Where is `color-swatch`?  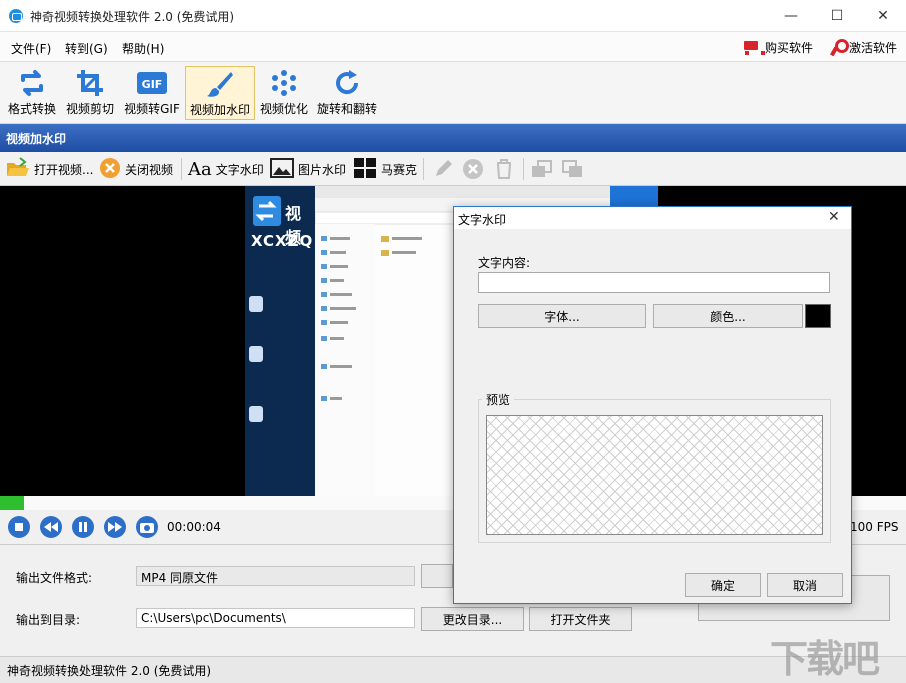 color-swatch is located at coordinates (818, 316).